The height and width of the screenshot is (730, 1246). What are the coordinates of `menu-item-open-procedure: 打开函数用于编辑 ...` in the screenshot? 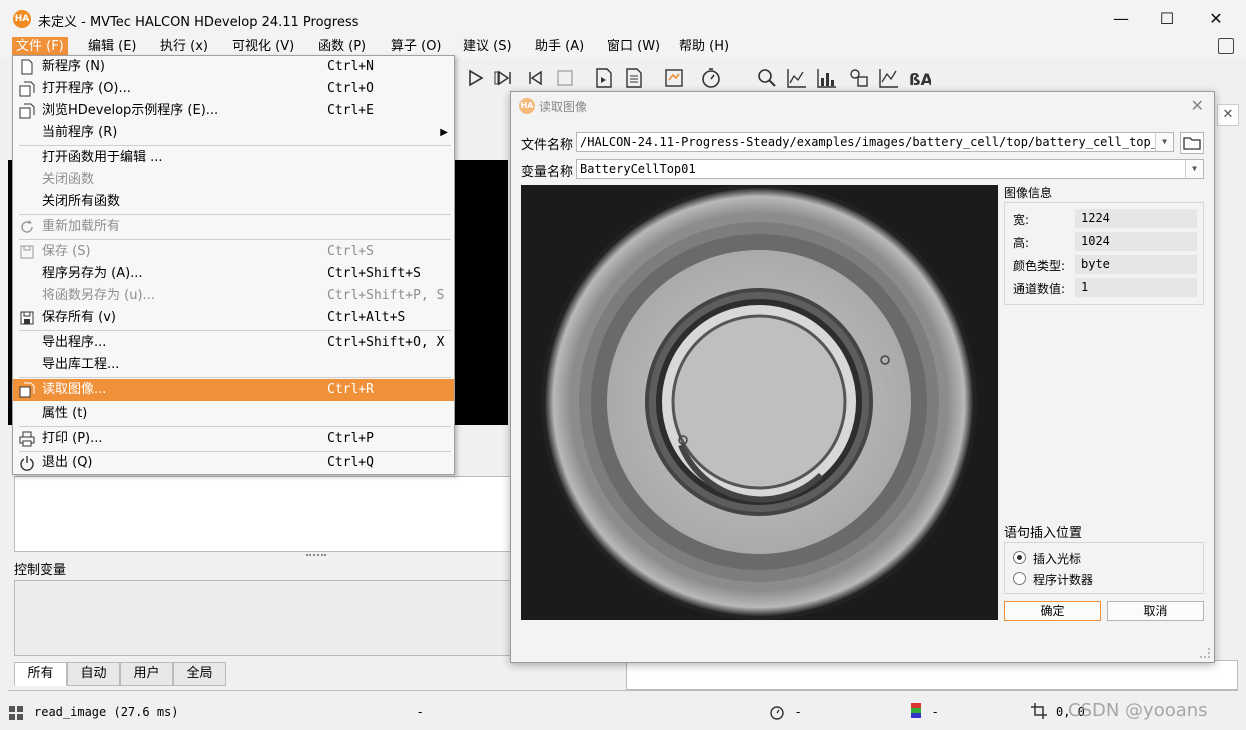 It's located at (233, 158).